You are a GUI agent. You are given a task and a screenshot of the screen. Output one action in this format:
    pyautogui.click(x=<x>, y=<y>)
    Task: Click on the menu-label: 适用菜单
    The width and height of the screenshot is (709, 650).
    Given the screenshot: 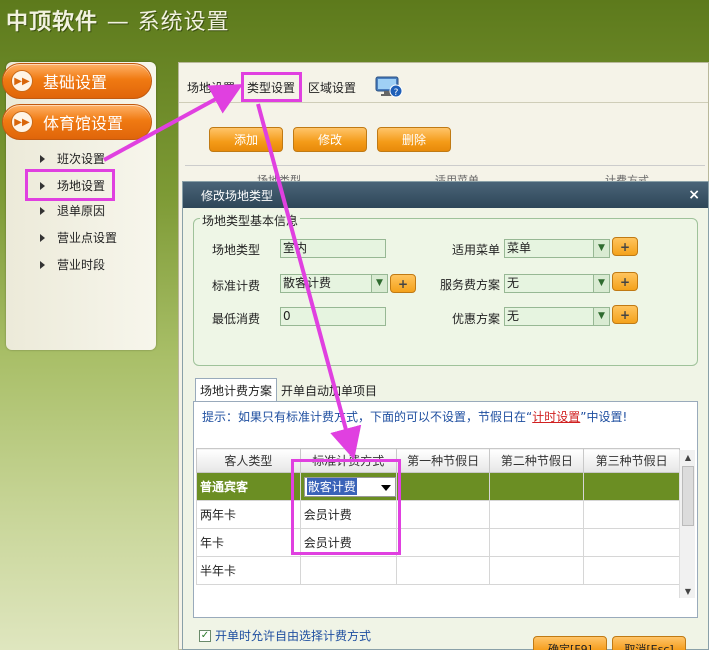 What is the action you would take?
    pyautogui.click(x=475, y=250)
    